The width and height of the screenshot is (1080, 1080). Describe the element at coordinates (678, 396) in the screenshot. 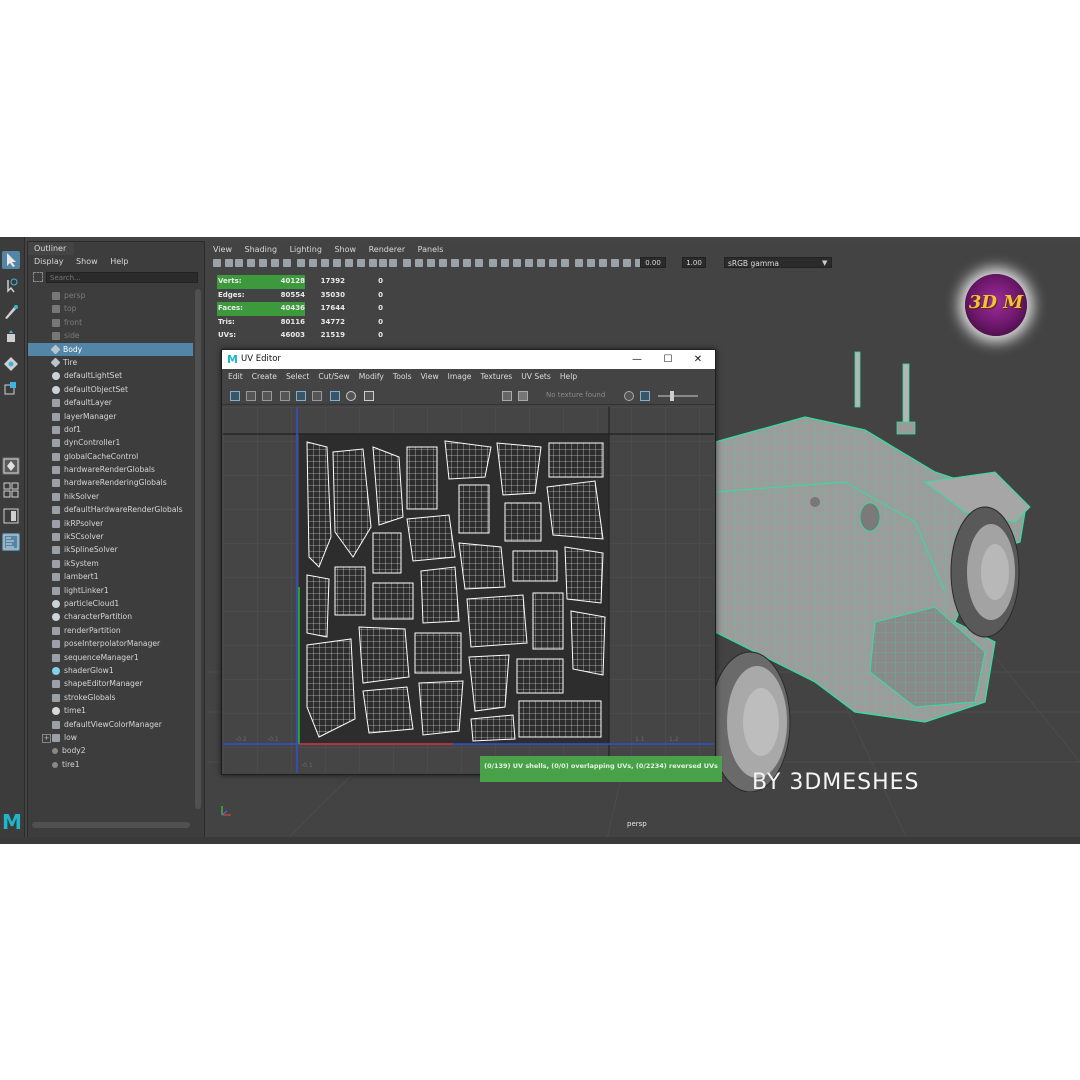

I see `brightness-slider` at that location.